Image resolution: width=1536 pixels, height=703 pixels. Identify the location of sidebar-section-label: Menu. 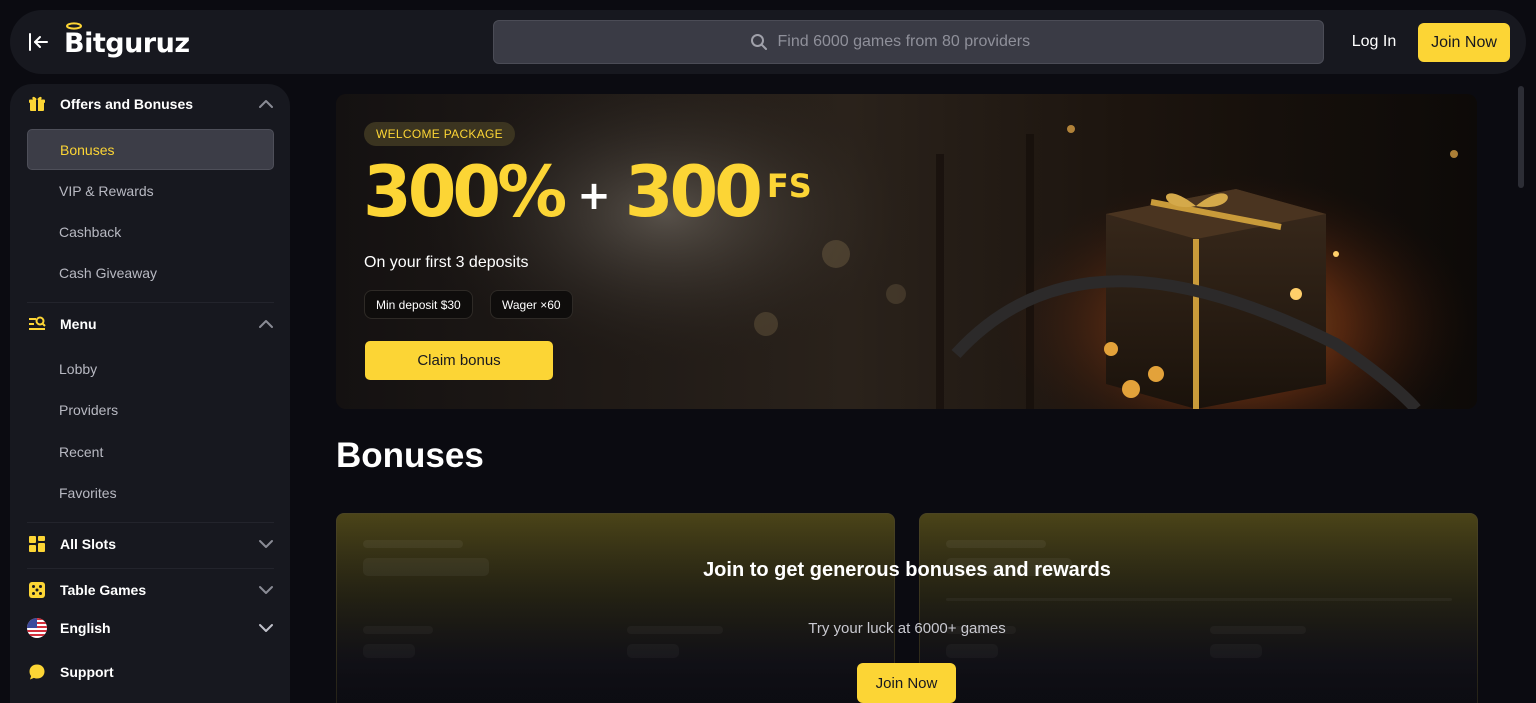
(78, 324).